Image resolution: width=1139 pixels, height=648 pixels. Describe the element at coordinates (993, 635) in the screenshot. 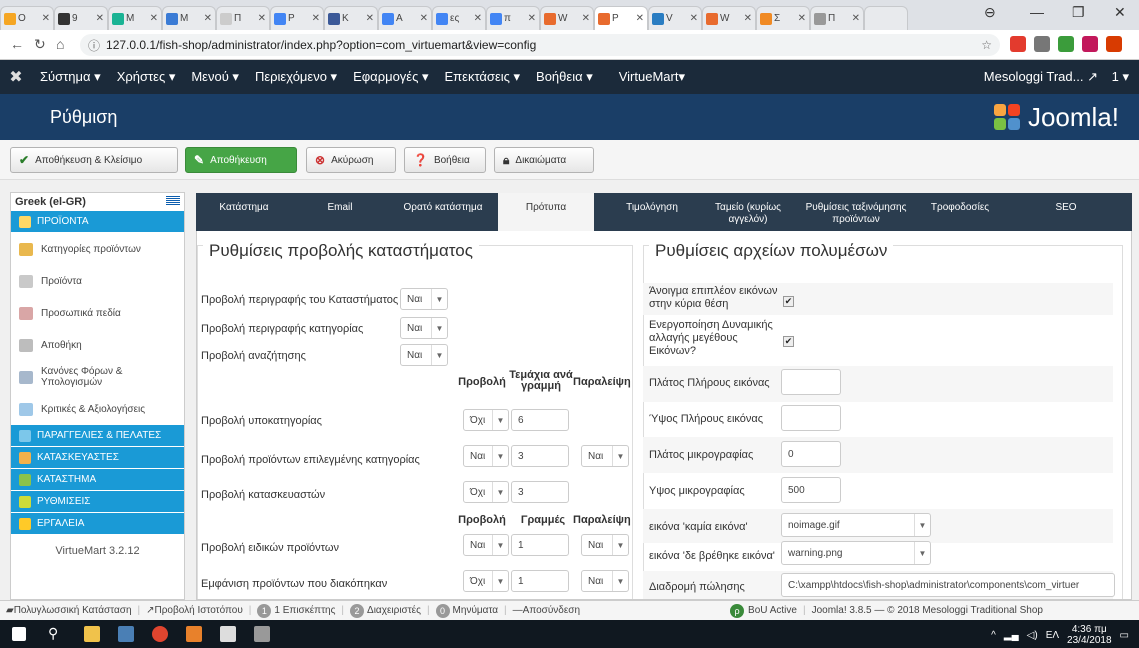

I see `tray-arrow-icon: ^` at that location.